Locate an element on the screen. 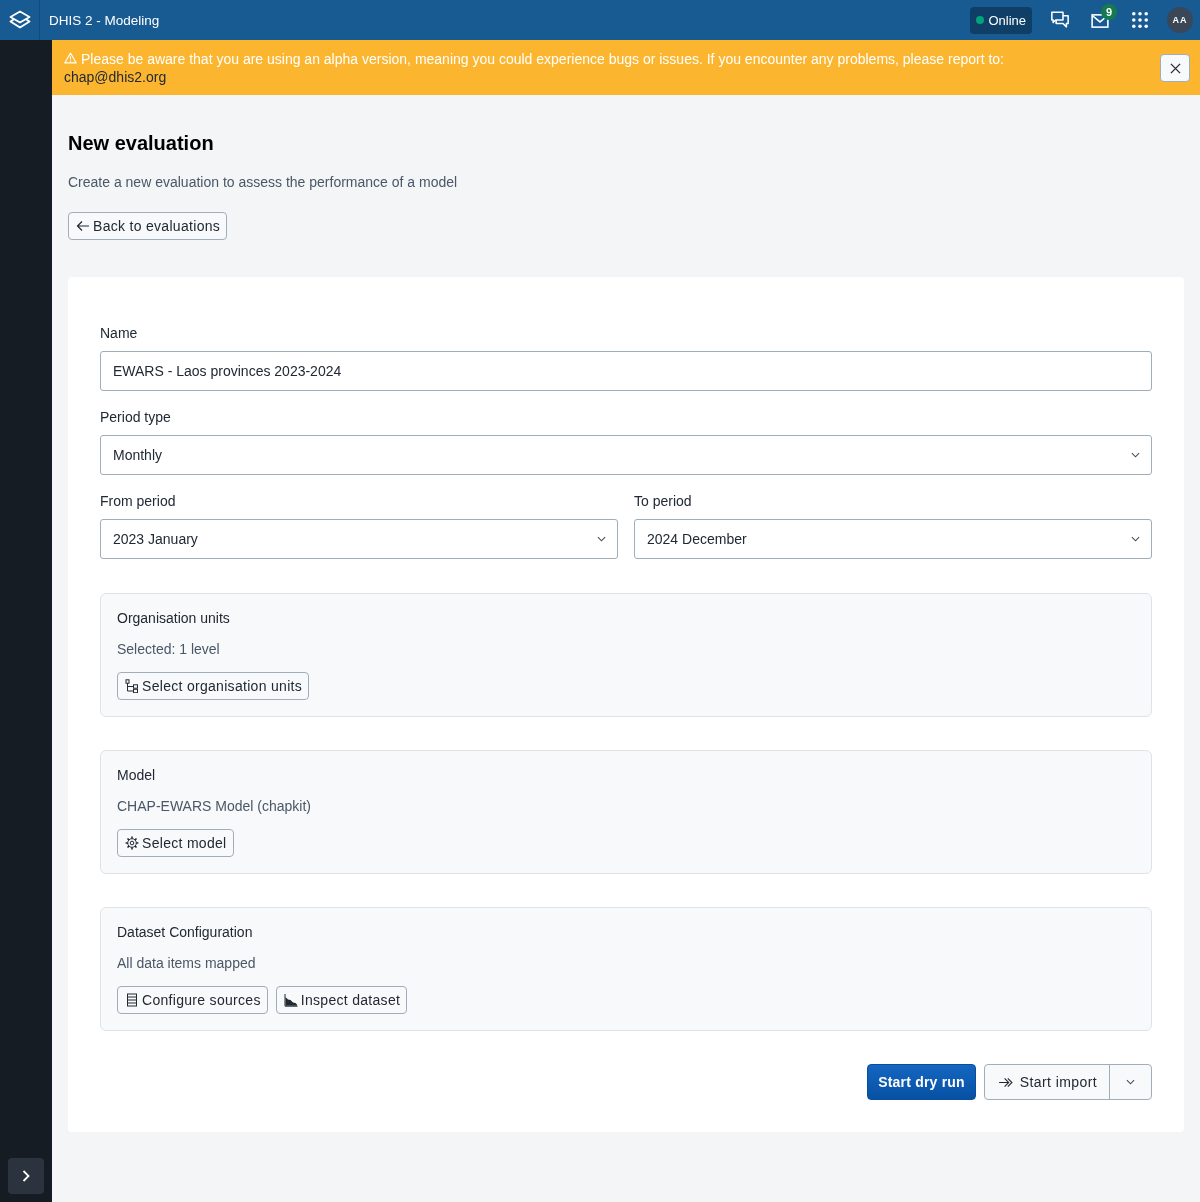 This screenshot has height=1202, width=1200. start-import-button: Start import is located at coordinates (1047, 1082).